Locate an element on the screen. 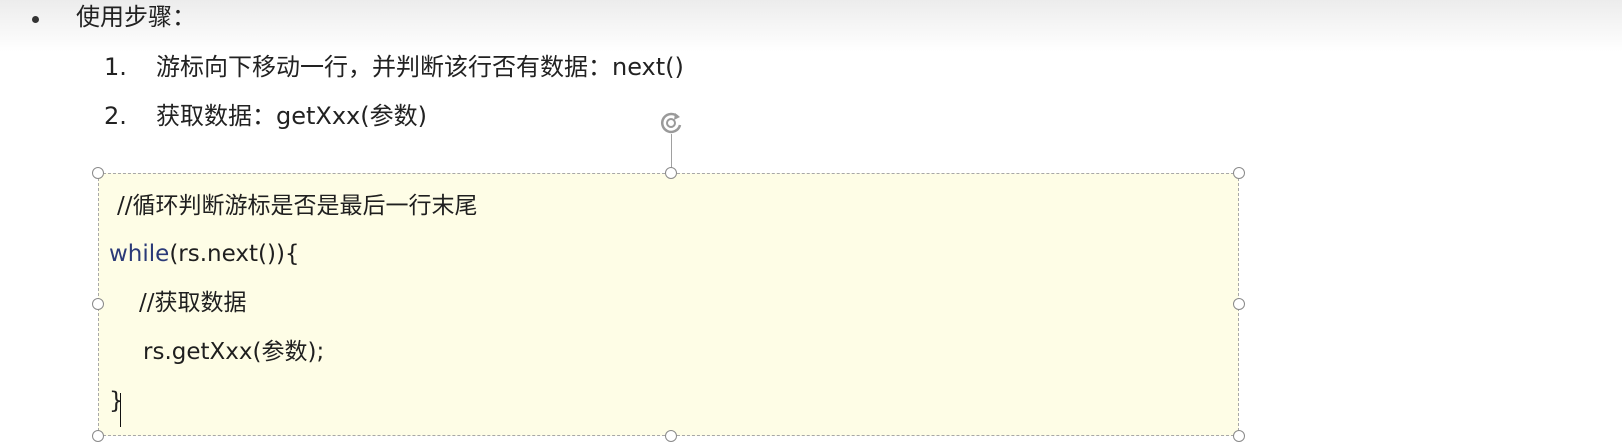  code-comment-fetch: //获取数据 is located at coordinates (193, 303).